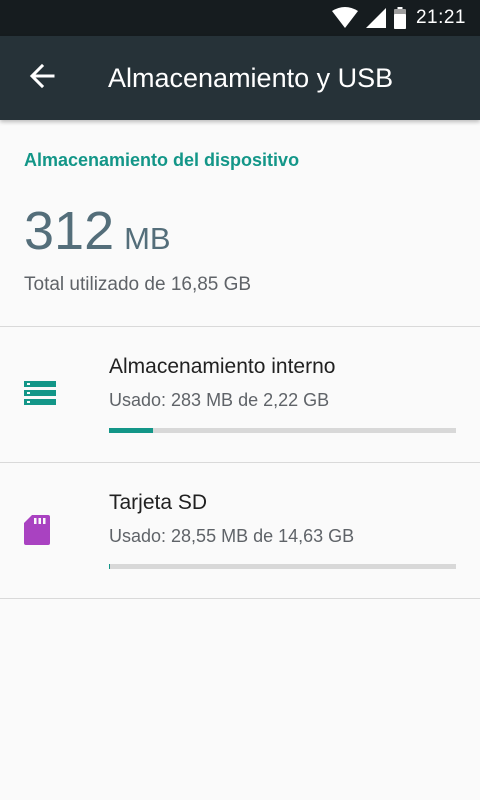  I want to click on page-title: Almacenamiento y USB, so click(251, 77).